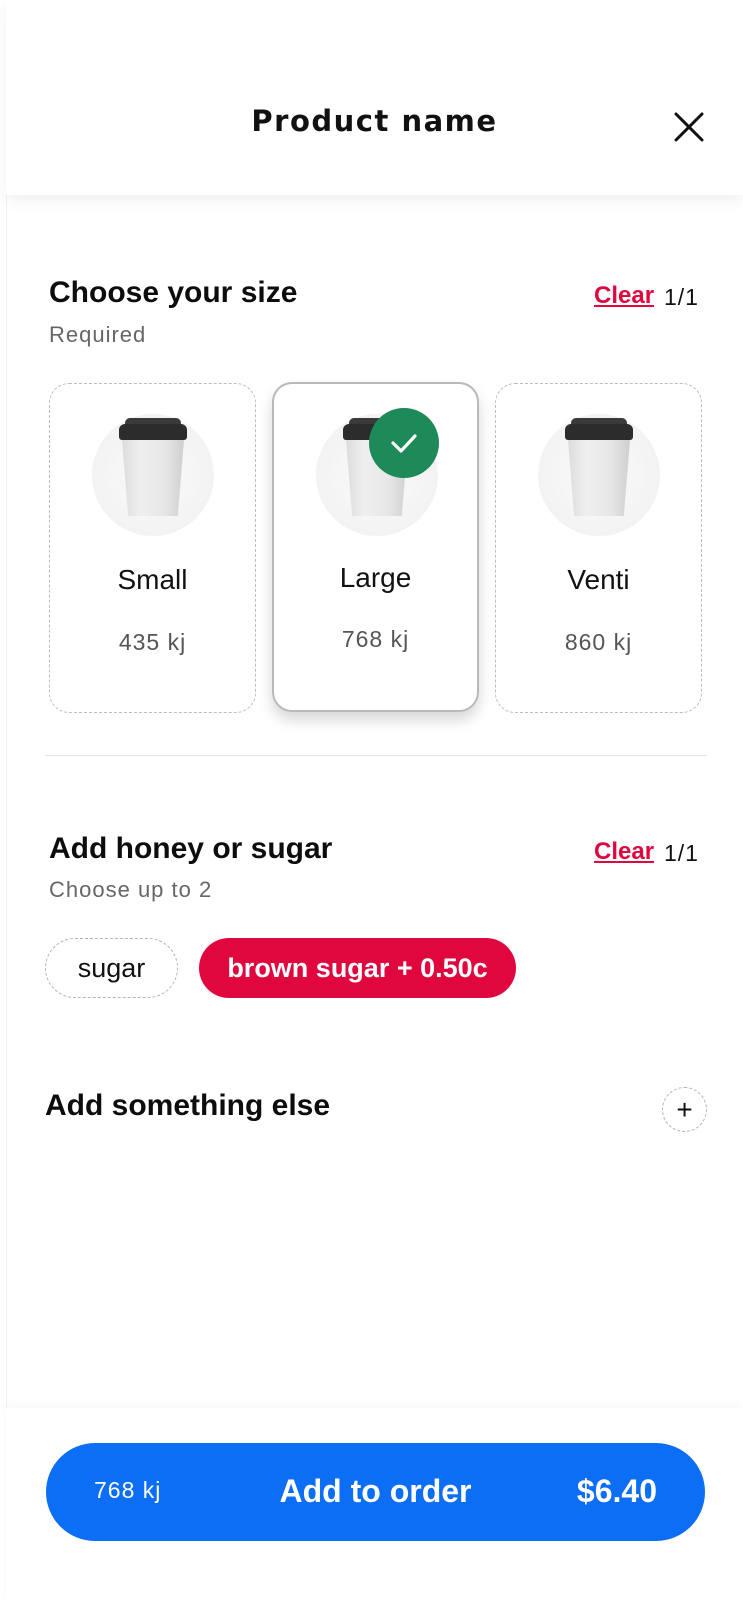 The height and width of the screenshot is (1605, 743). Describe the element at coordinates (374, 121) in the screenshot. I see `page-title: Product name` at that location.